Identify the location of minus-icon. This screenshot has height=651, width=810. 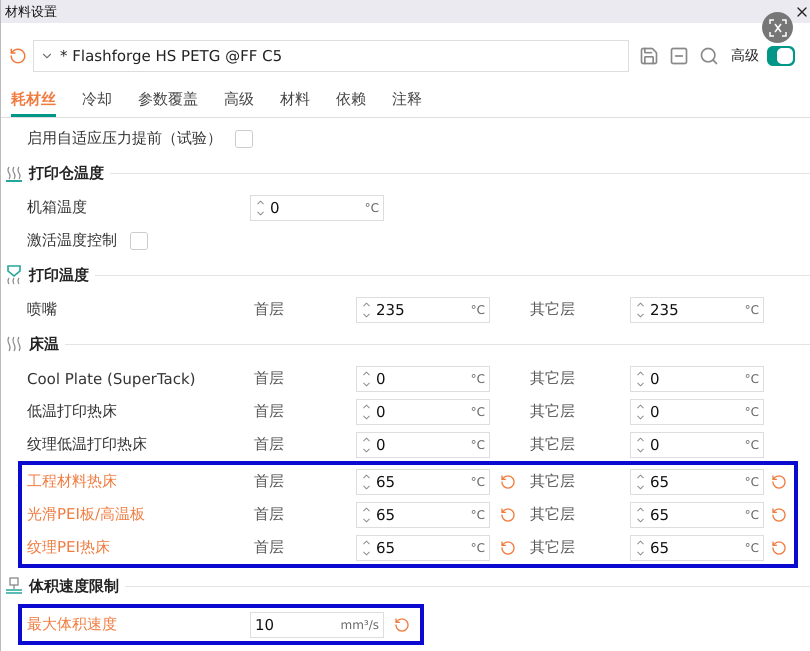
(679, 56).